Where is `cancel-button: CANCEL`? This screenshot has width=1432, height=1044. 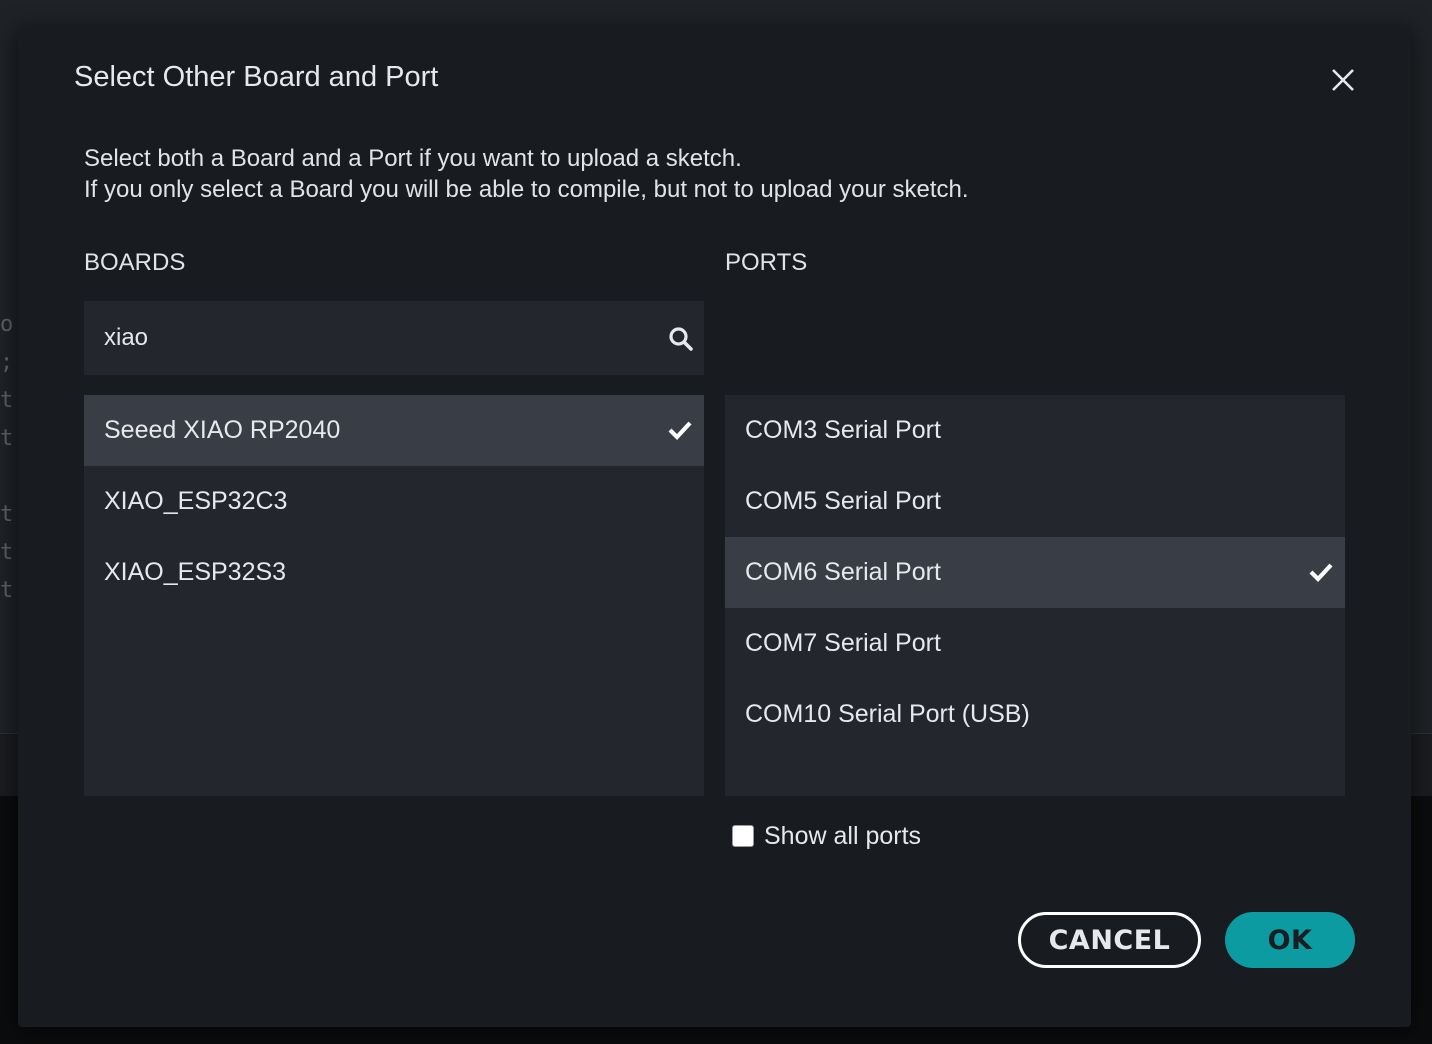
cancel-button: CANCEL is located at coordinates (1109, 940).